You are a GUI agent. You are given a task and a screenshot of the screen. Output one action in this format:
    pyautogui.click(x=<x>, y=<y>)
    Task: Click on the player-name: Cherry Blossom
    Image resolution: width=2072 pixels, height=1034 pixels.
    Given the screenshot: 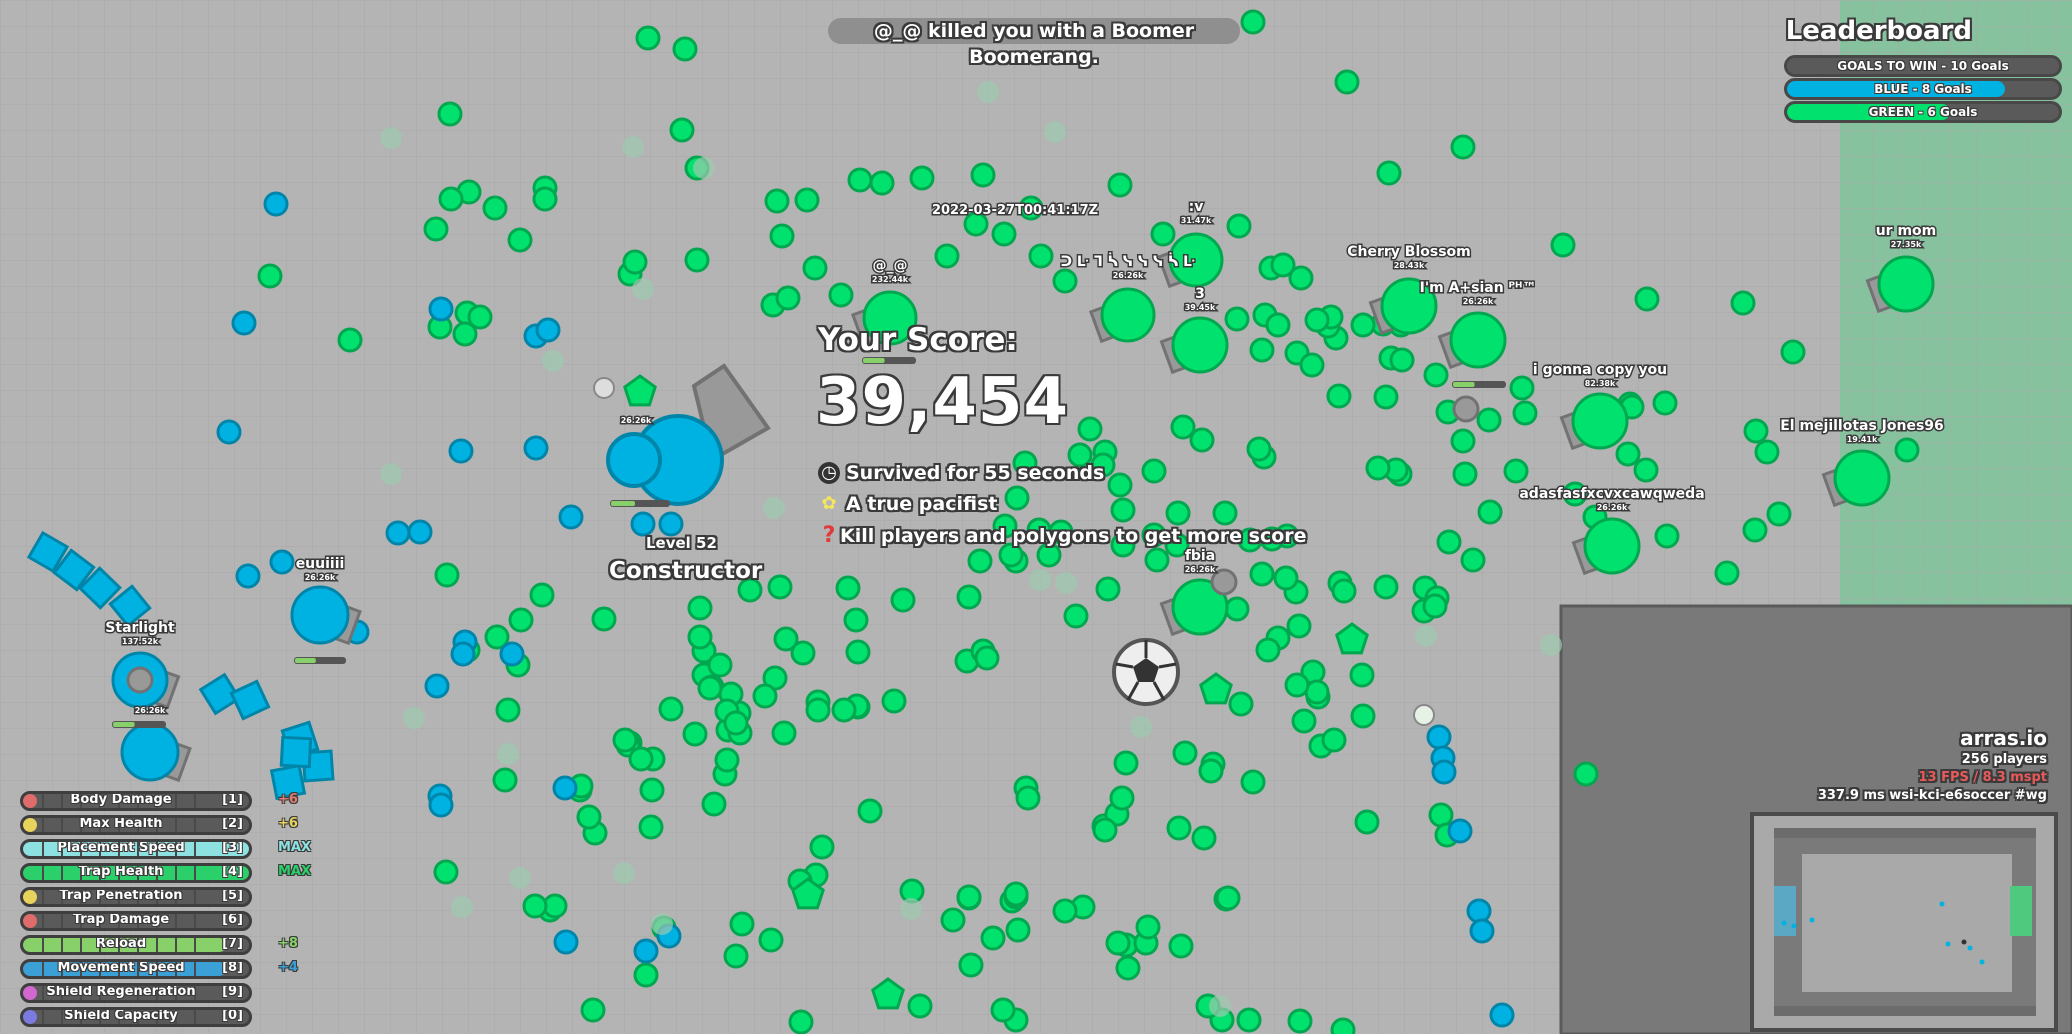 What is the action you would take?
    pyautogui.click(x=1409, y=252)
    